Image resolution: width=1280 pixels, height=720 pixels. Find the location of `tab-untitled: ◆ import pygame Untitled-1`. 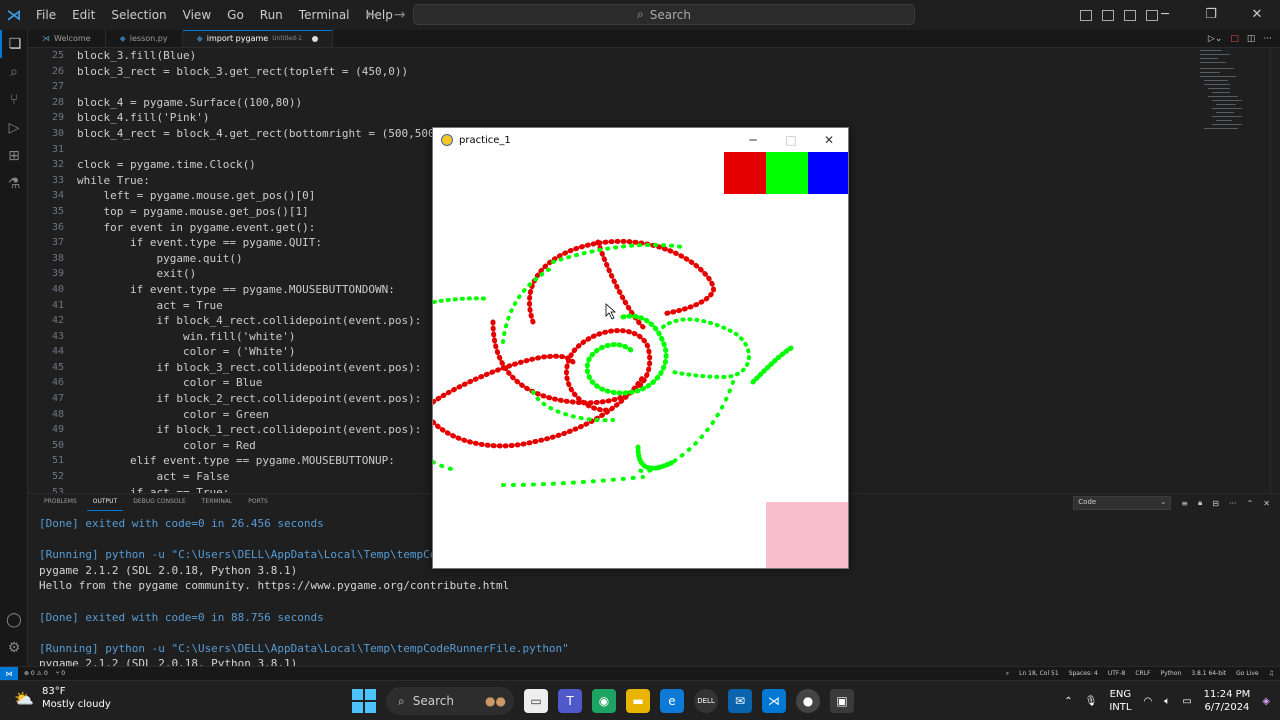

tab-untitled: ◆ import pygame Untitled-1 is located at coordinates (257, 38).